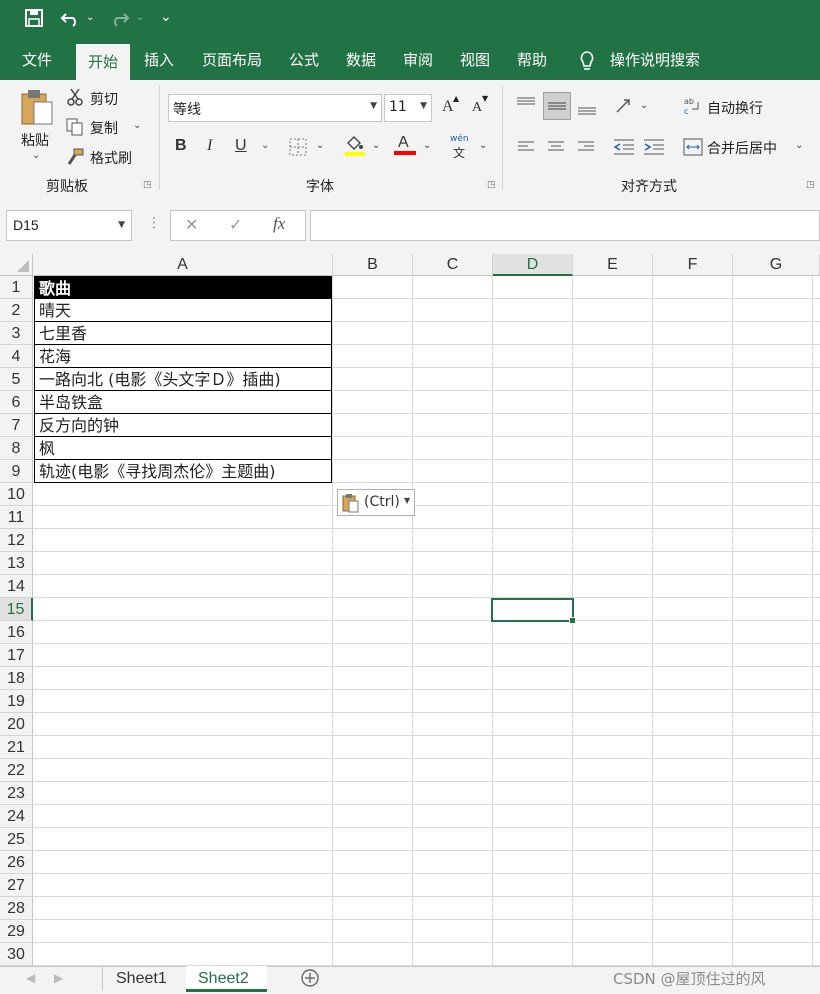  I want to click on borders-dropdown-icon: ⌄, so click(320, 145).